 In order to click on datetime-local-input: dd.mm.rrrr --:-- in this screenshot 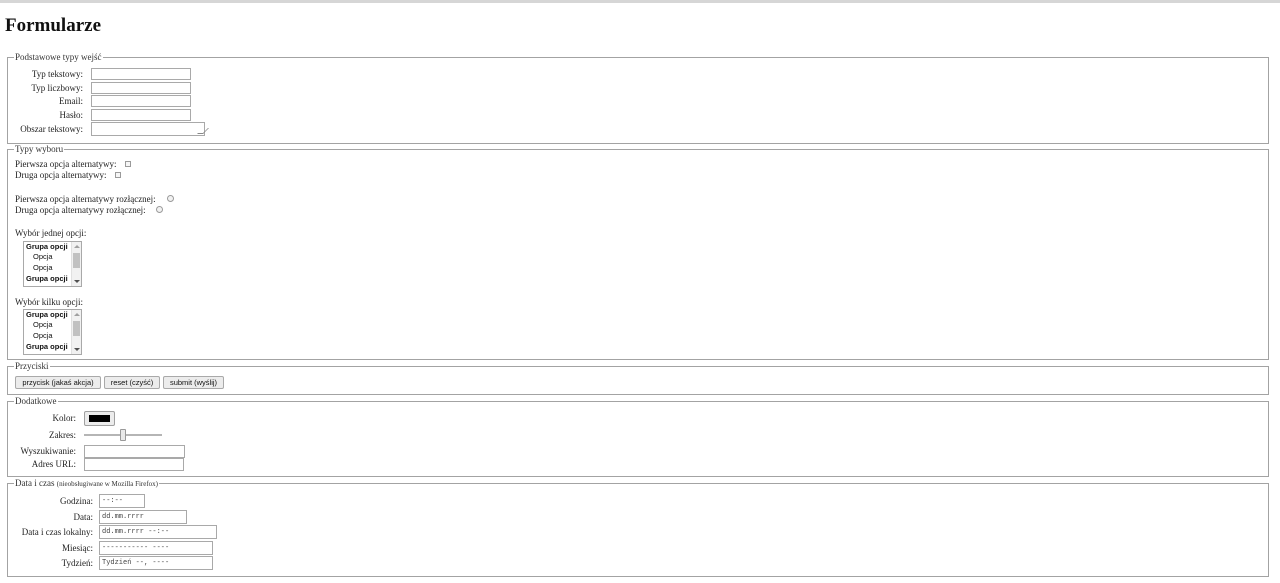, I will do `click(158, 532)`.